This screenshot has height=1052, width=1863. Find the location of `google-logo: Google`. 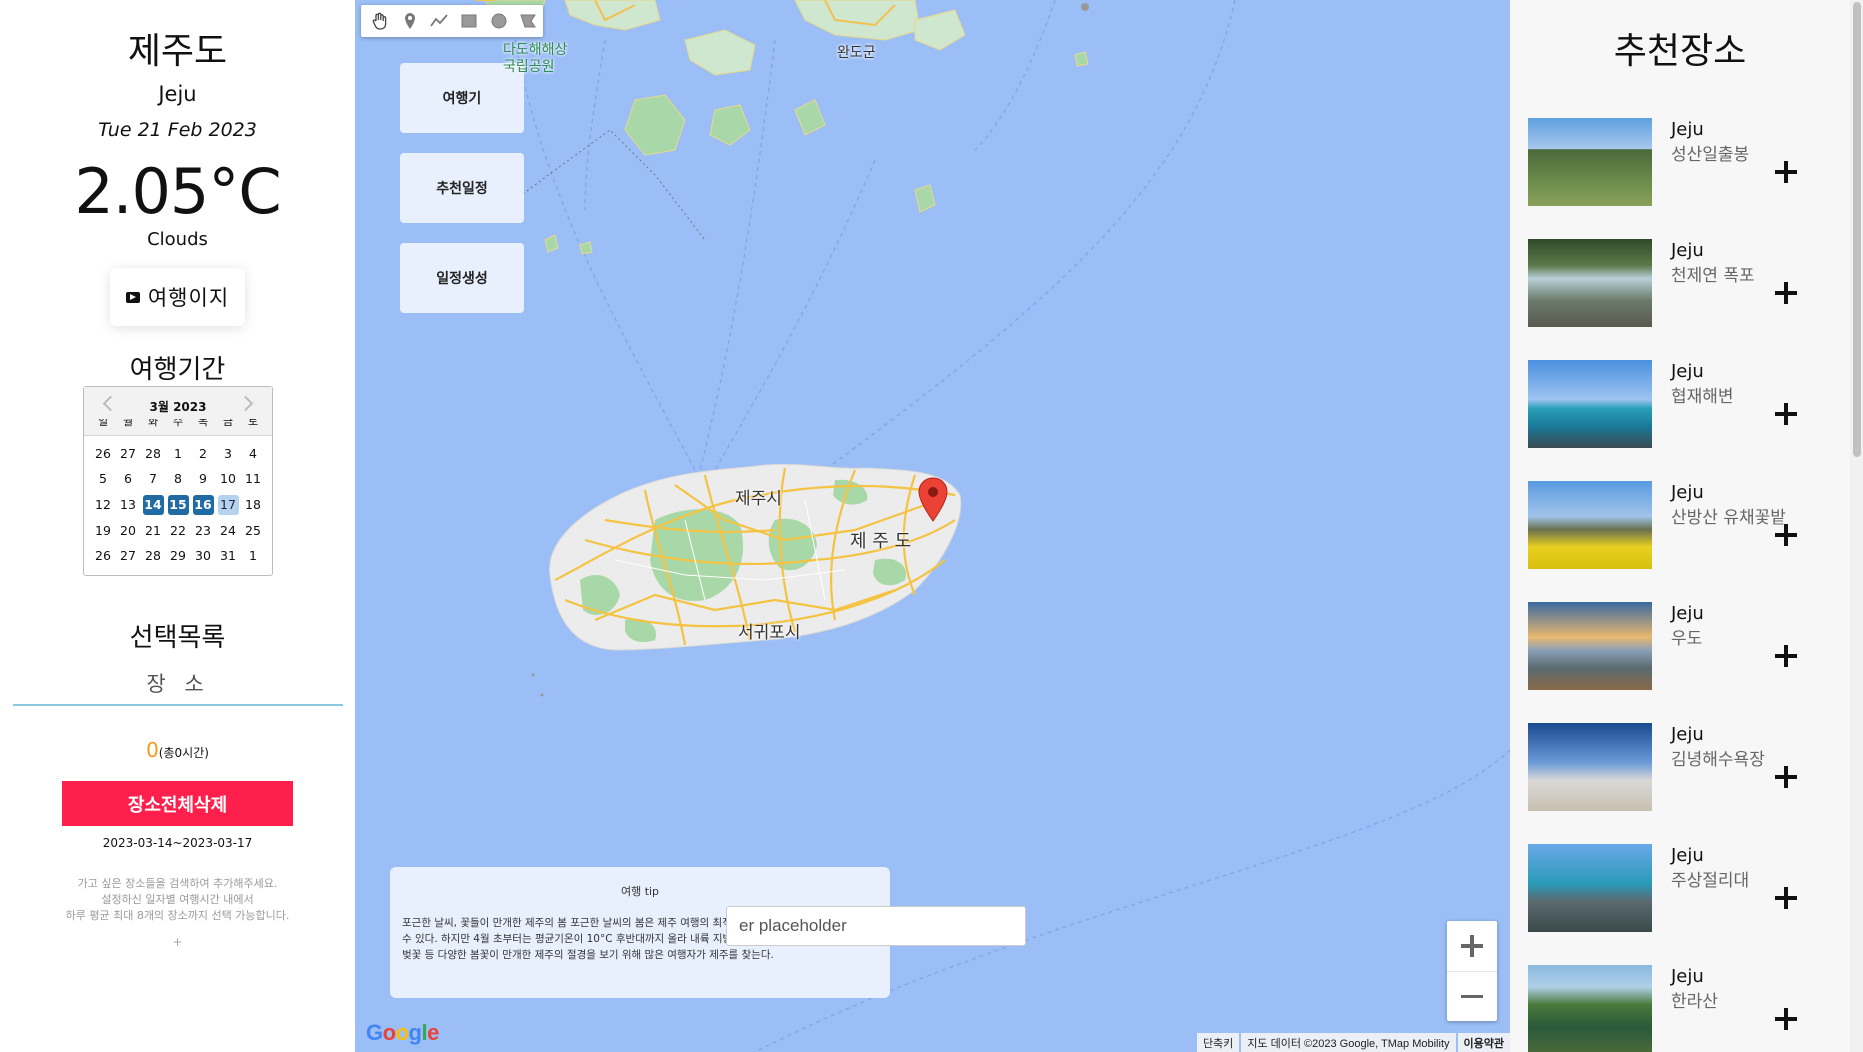

google-logo: Google is located at coordinates (402, 1033).